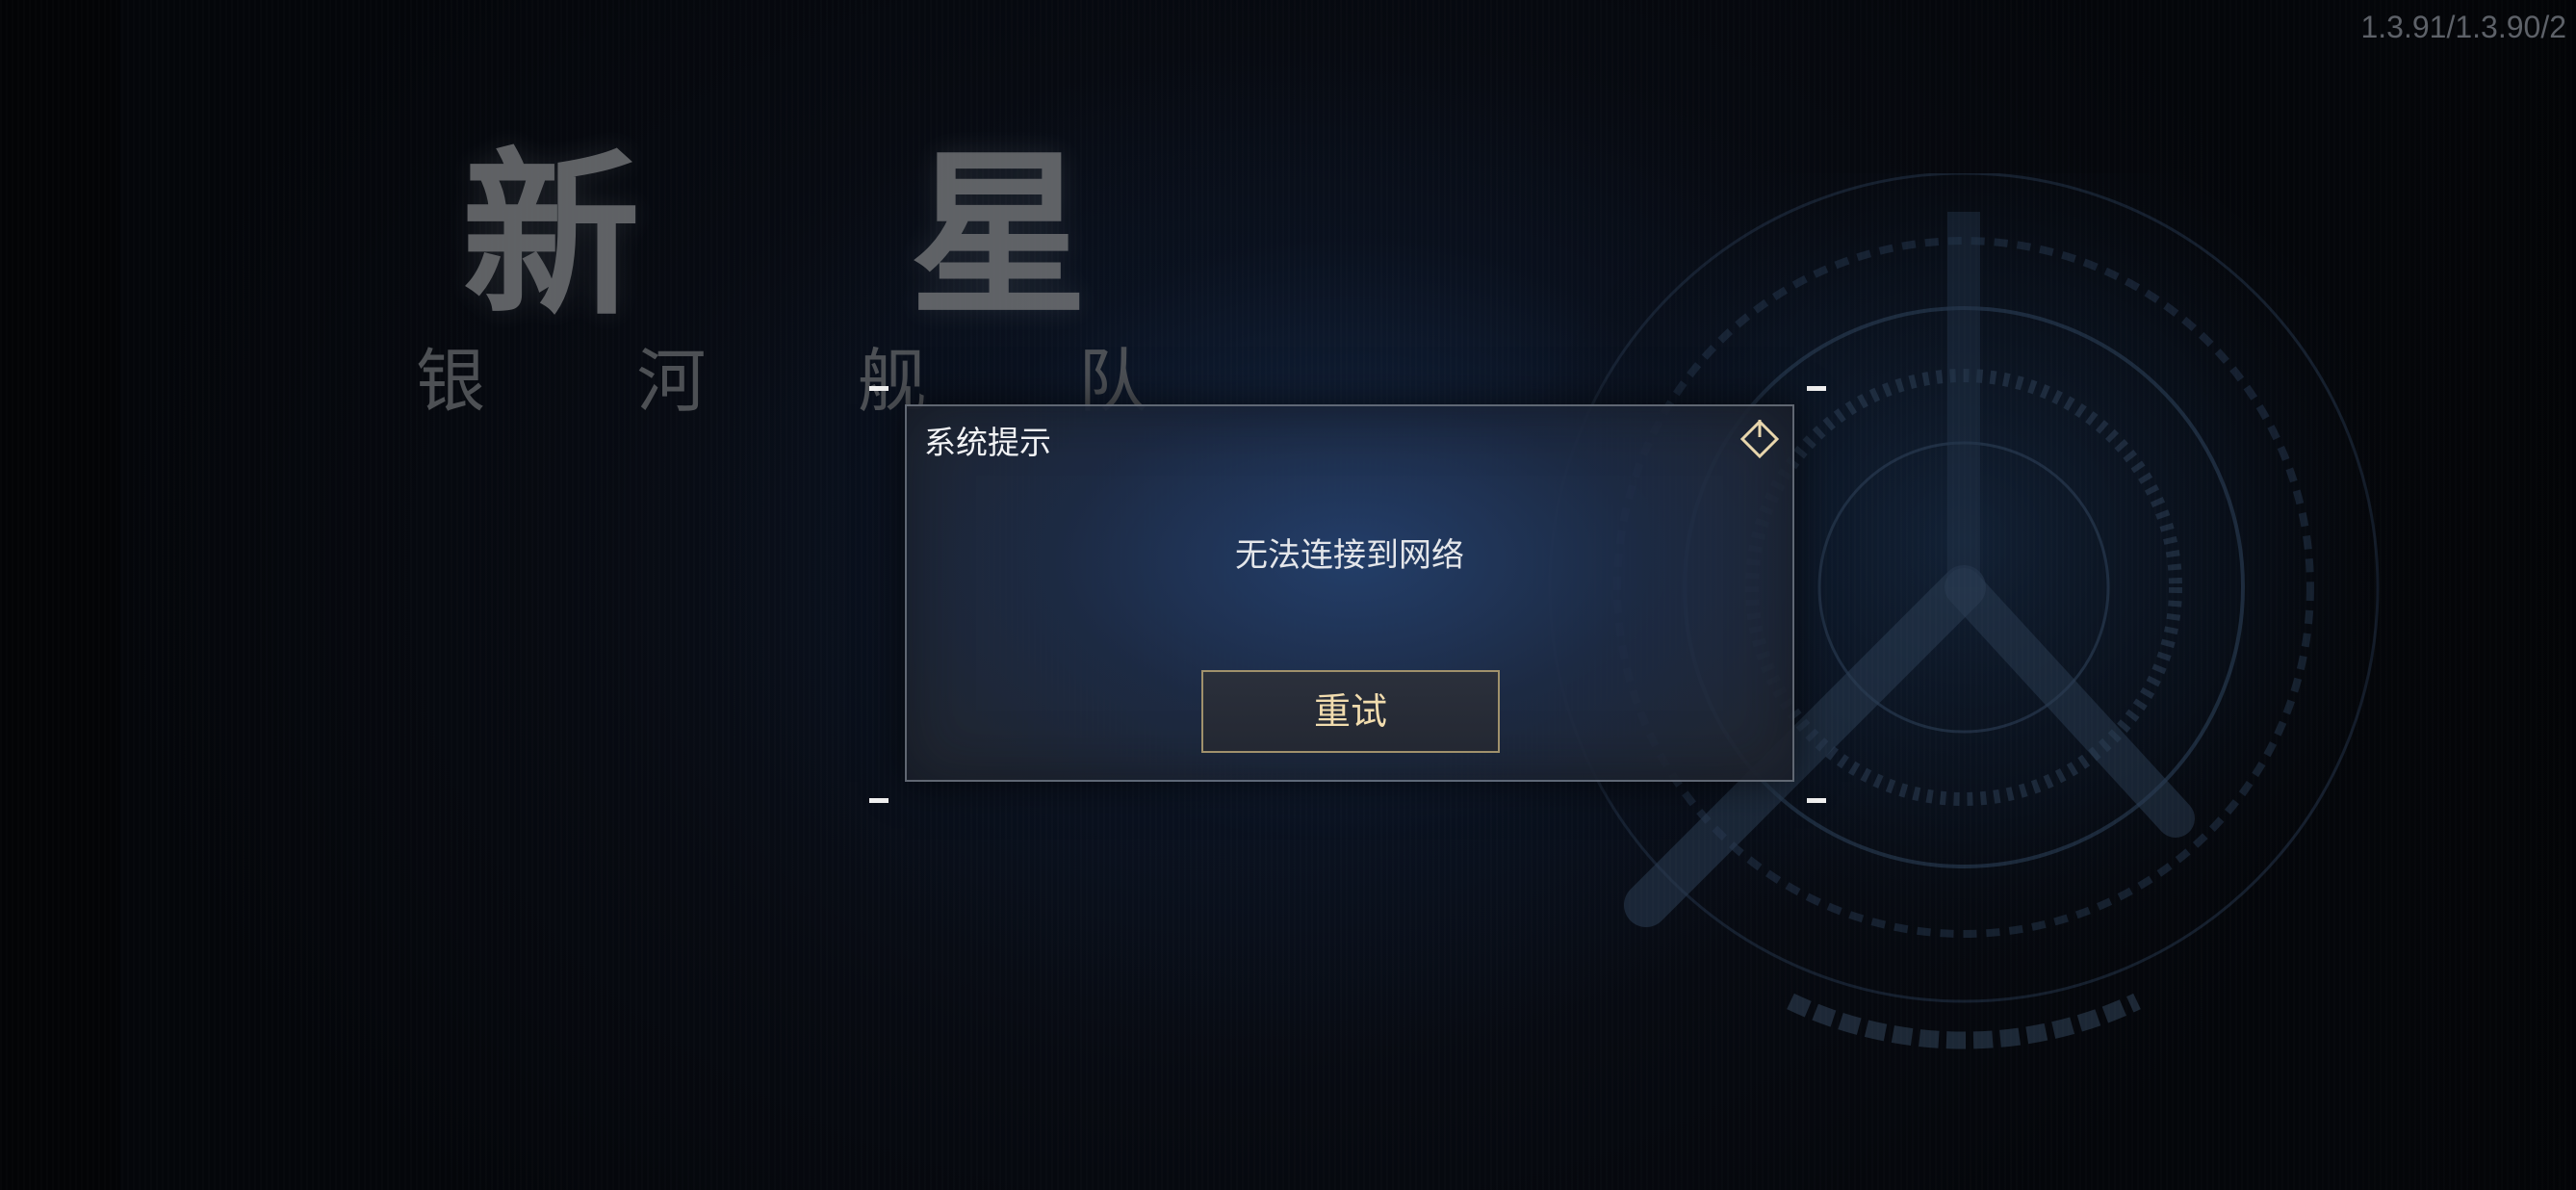 Image resolution: width=2576 pixels, height=1190 pixels. Describe the element at coordinates (999, 236) in the screenshot. I see `logo-char: 星` at that location.